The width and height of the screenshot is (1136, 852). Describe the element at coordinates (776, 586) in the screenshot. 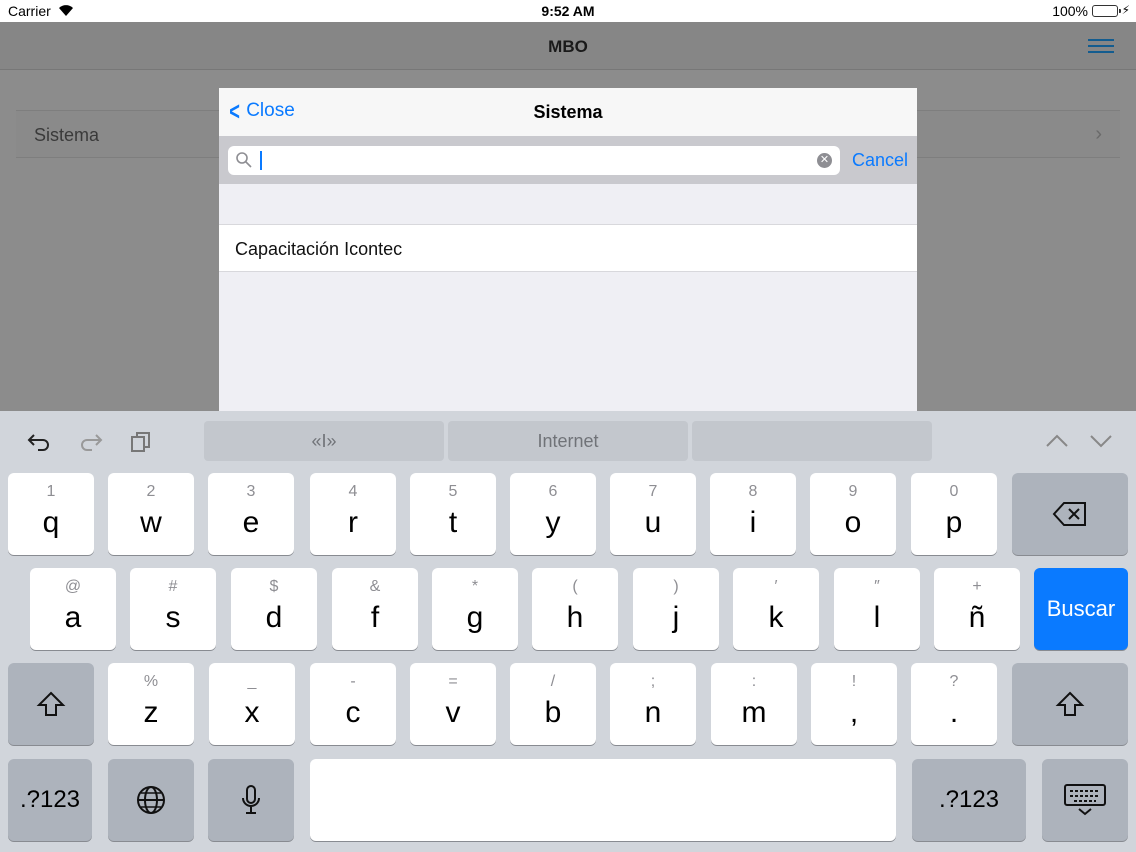

I see `key-alt-label: ′` at that location.